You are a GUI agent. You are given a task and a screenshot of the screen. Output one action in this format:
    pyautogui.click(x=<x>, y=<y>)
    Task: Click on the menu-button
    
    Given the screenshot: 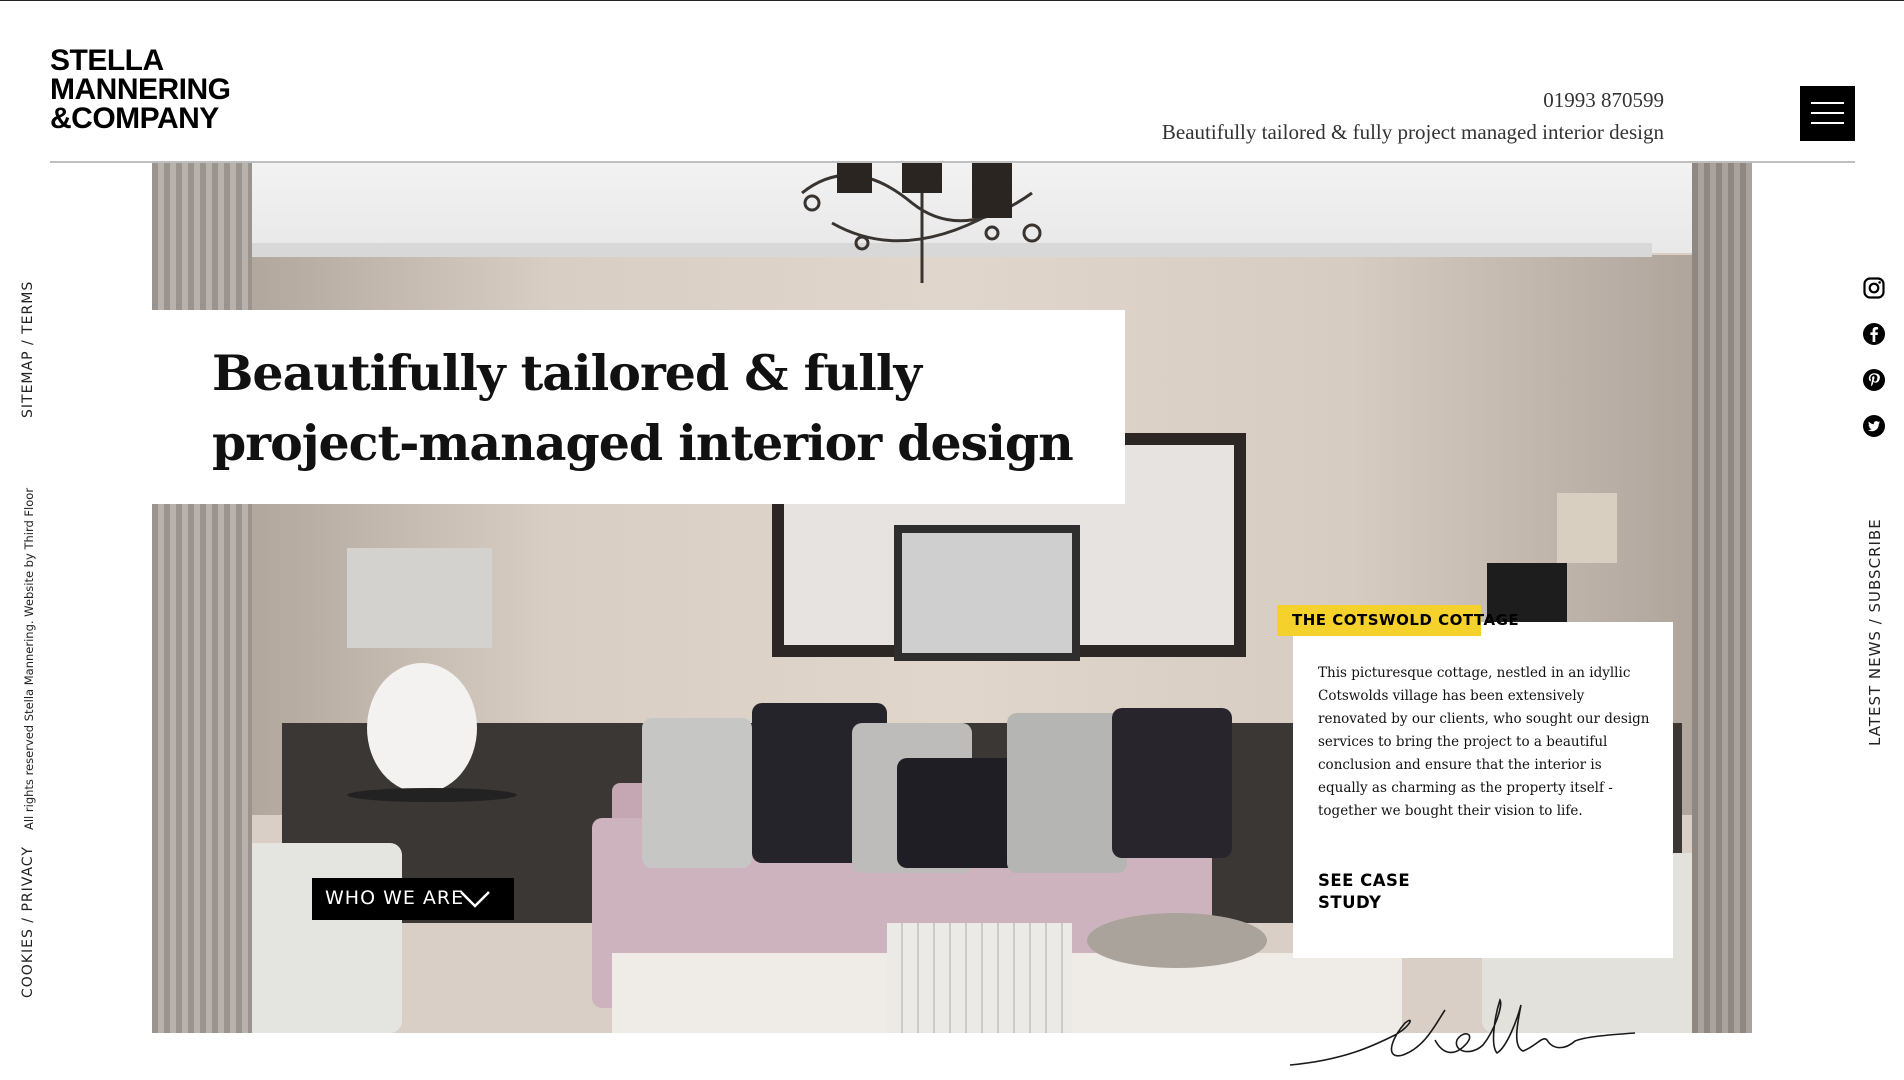 What is the action you would take?
    pyautogui.click(x=1827, y=113)
    